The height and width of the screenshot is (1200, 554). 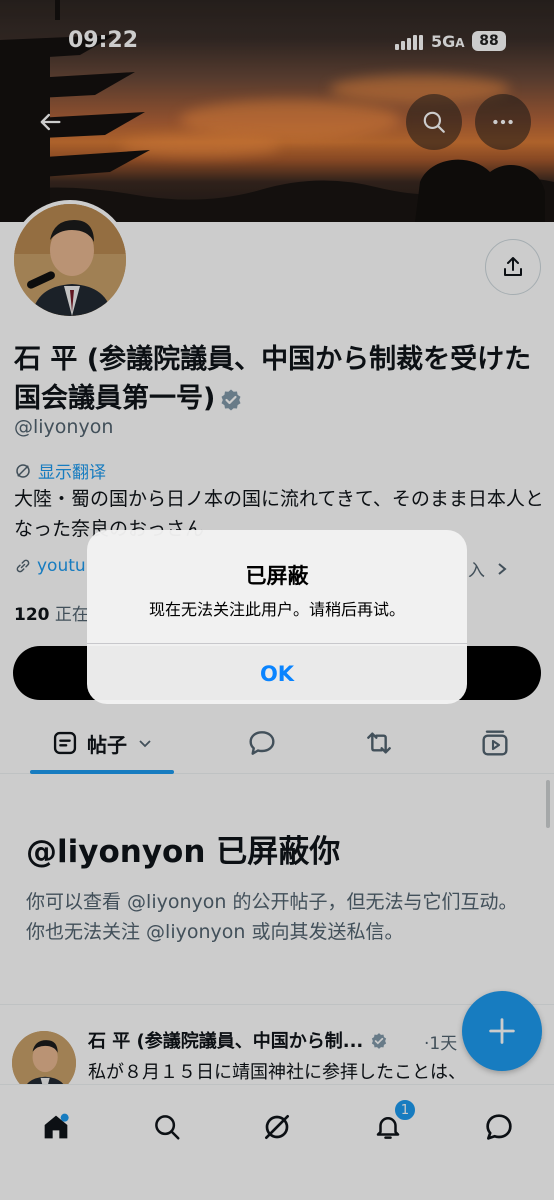 What do you see at coordinates (276, 609) in the screenshot?
I see `alert-message: 现在无法关注此用户。请稍后再试。` at bounding box center [276, 609].